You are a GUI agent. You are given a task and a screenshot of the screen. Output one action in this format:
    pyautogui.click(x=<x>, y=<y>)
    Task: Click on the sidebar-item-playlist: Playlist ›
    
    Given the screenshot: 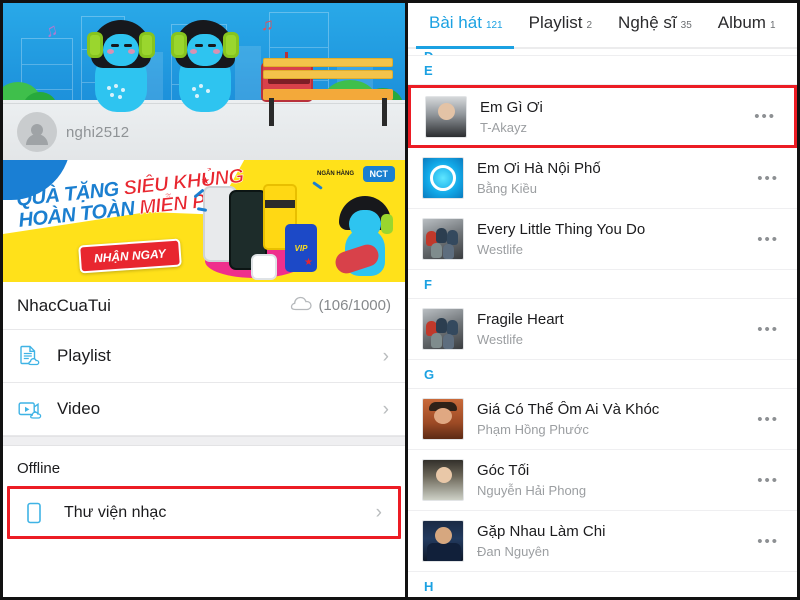 What is the action you would take?
    pyautogui.click(x=204, y=356)
    